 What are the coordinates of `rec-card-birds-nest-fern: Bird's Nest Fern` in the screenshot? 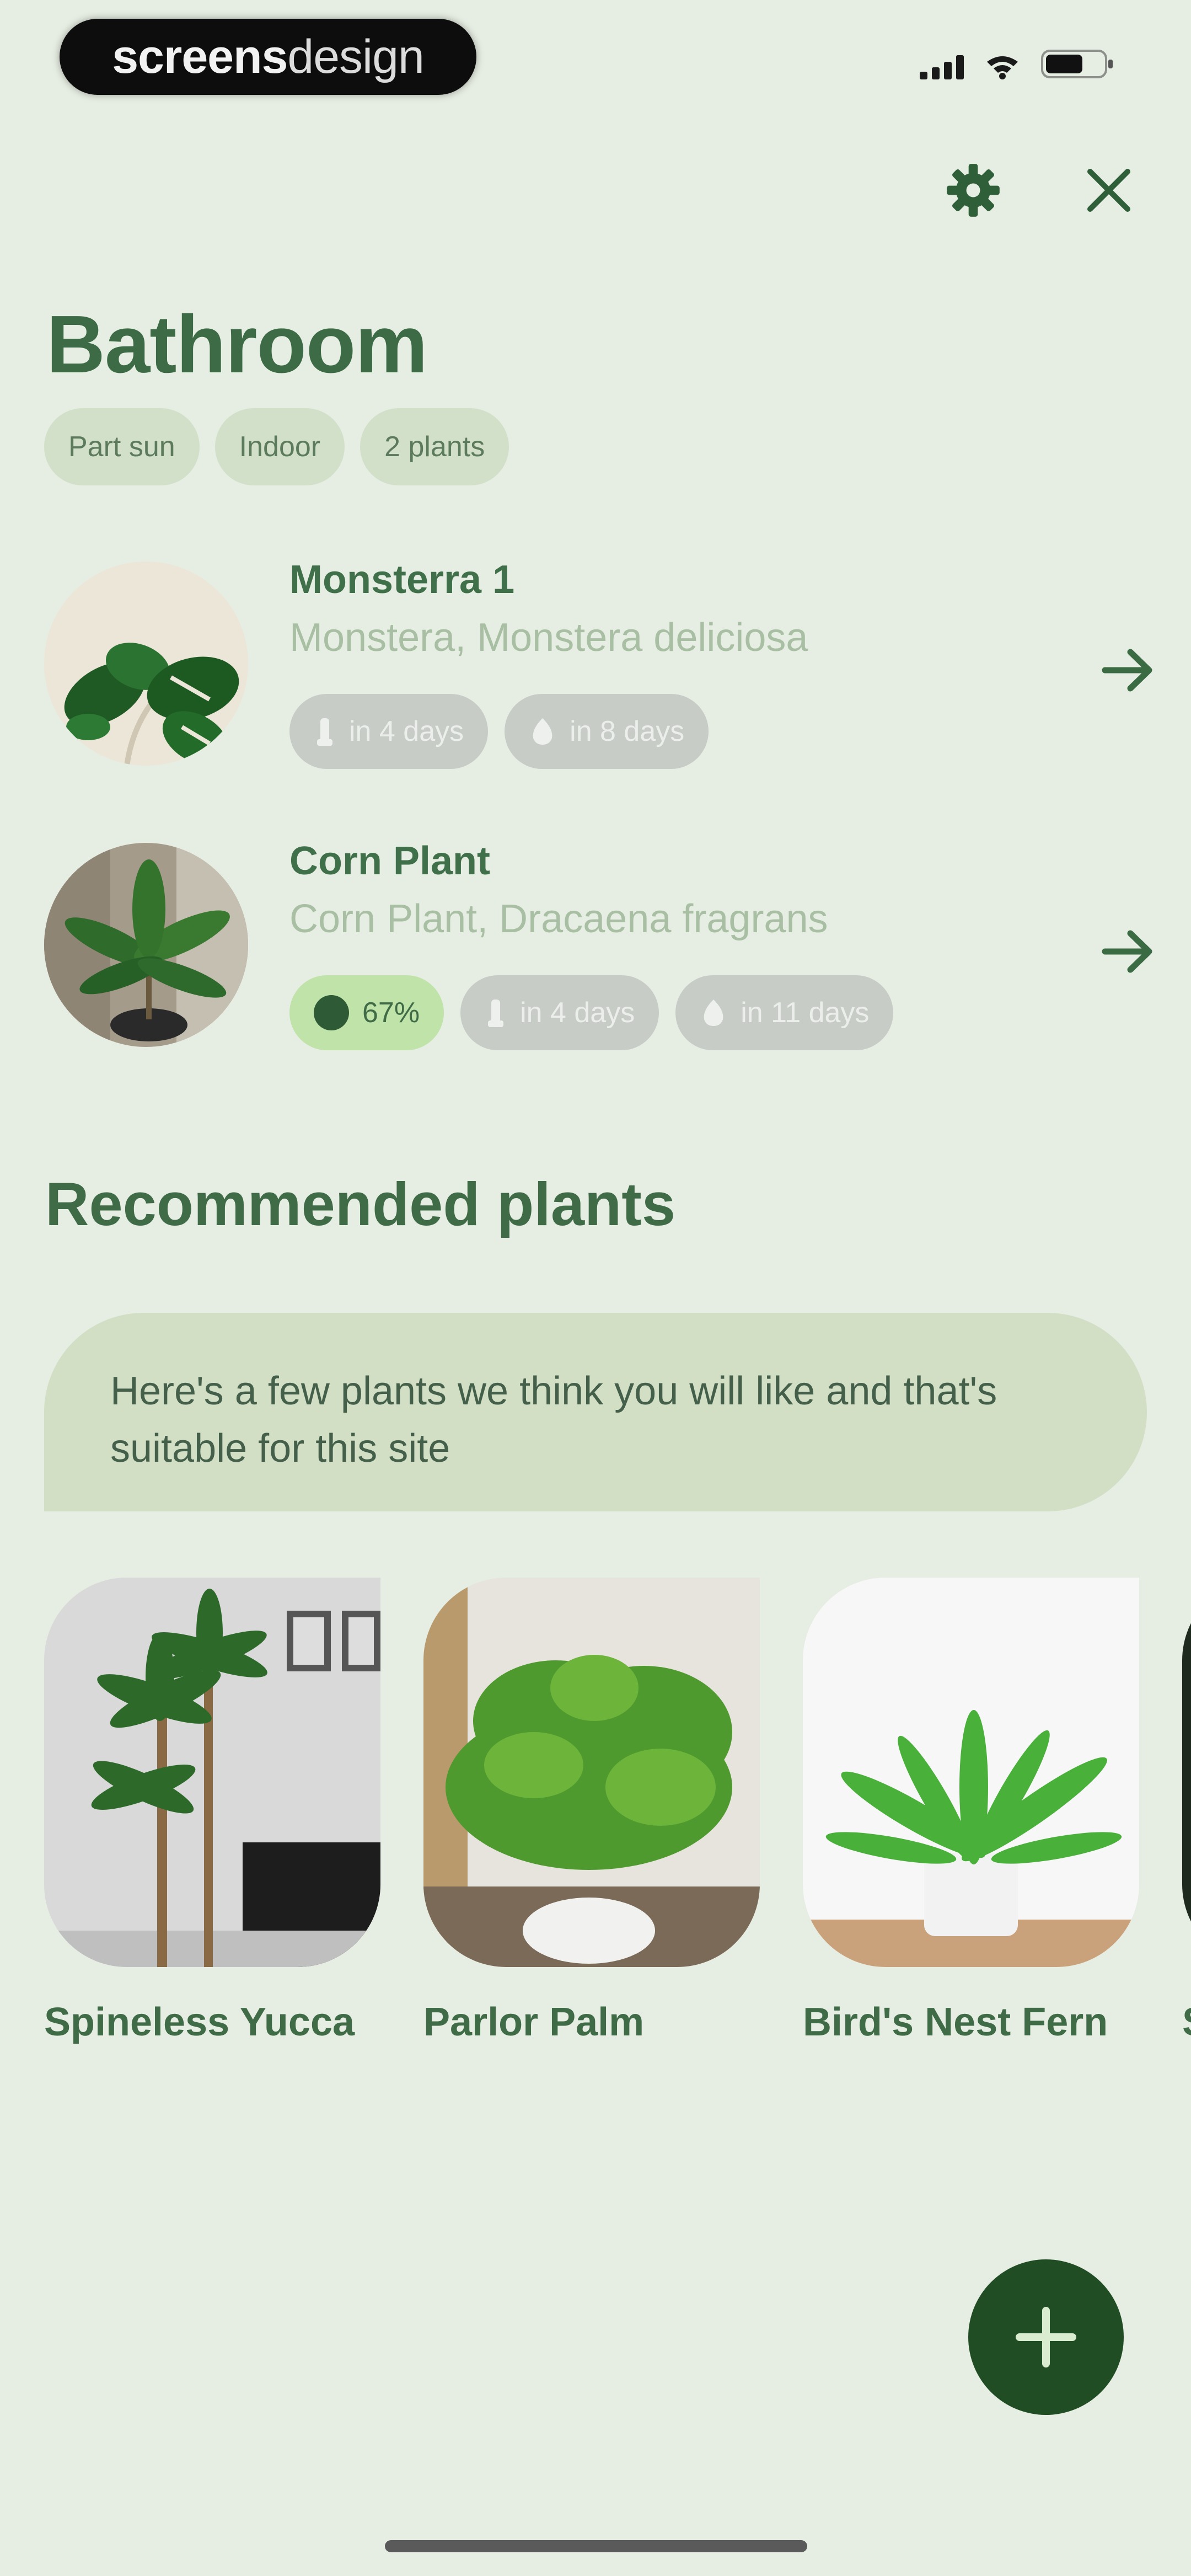 It's located at (971, 1814).